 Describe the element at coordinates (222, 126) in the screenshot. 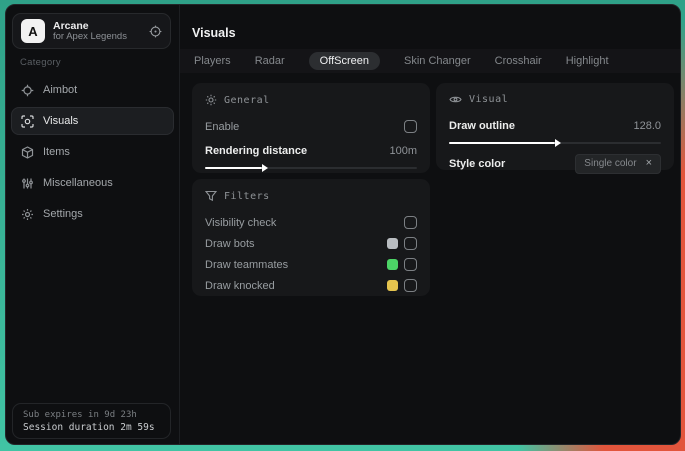

I see `enable-label: Enable` at that location.